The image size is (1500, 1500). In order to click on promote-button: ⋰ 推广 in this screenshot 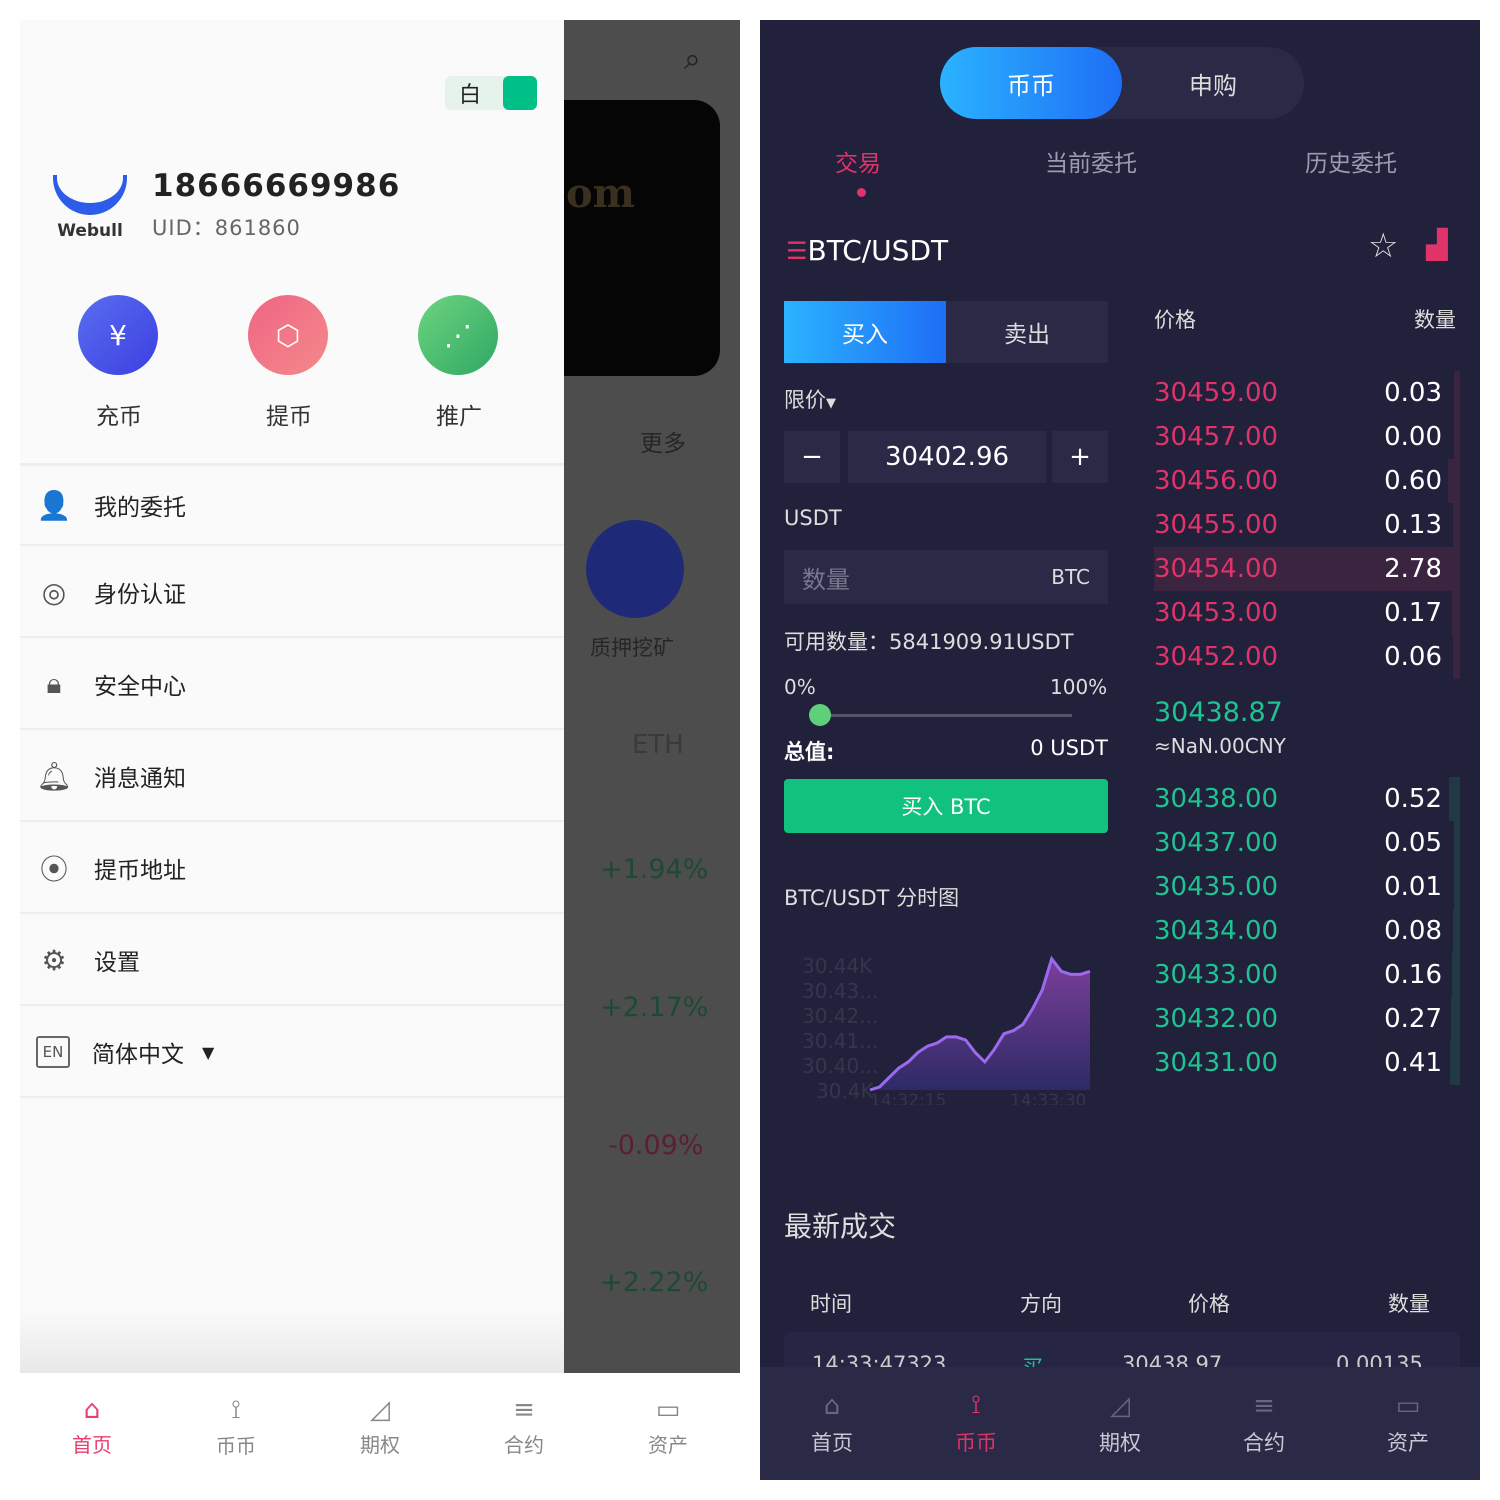, I will do `click(459, 363)`.